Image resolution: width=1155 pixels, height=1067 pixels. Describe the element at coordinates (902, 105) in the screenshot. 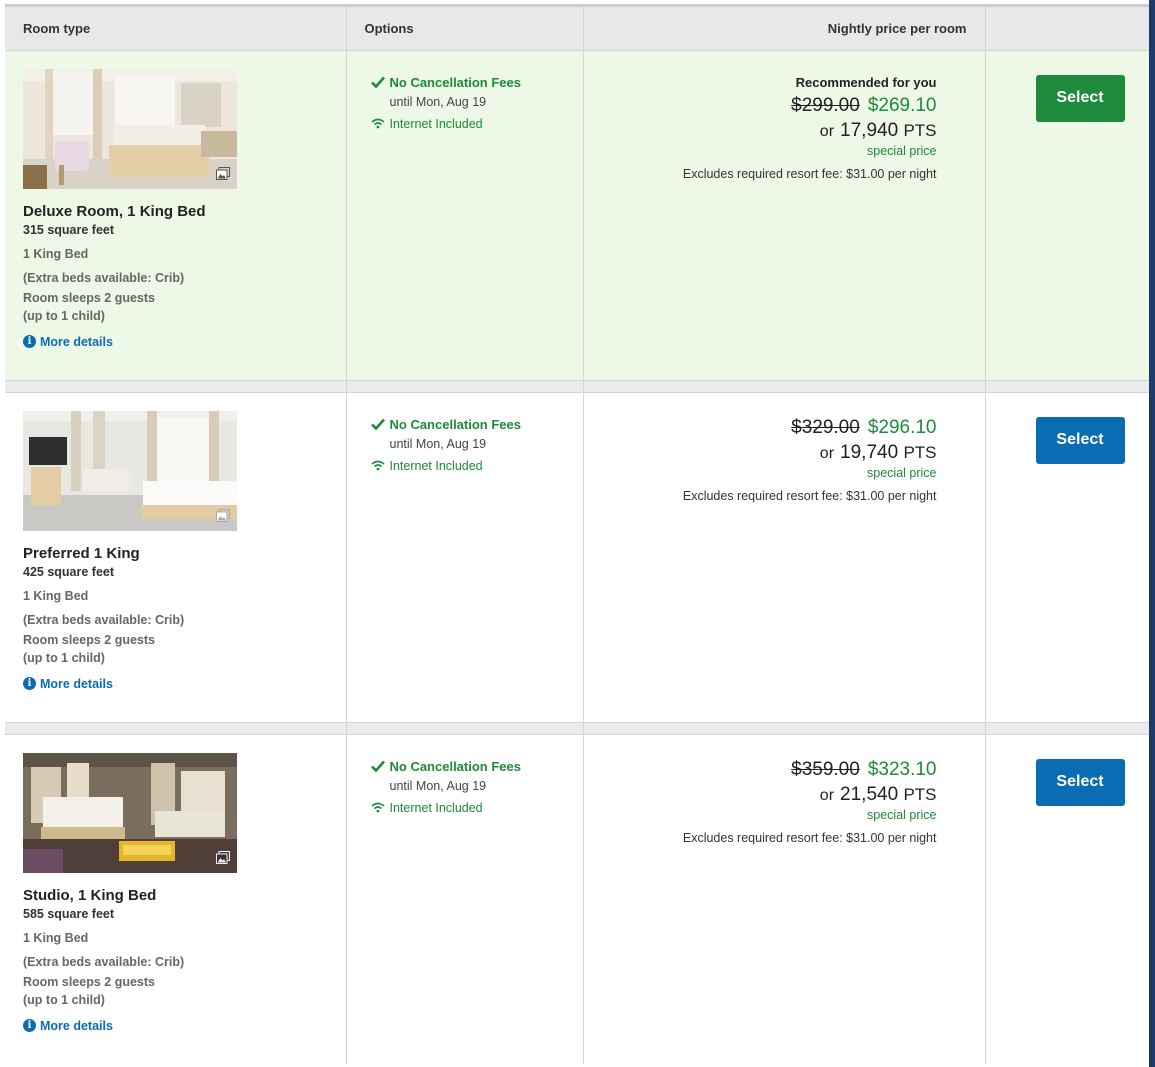

I see `discounted-price: $269.10` at that location.